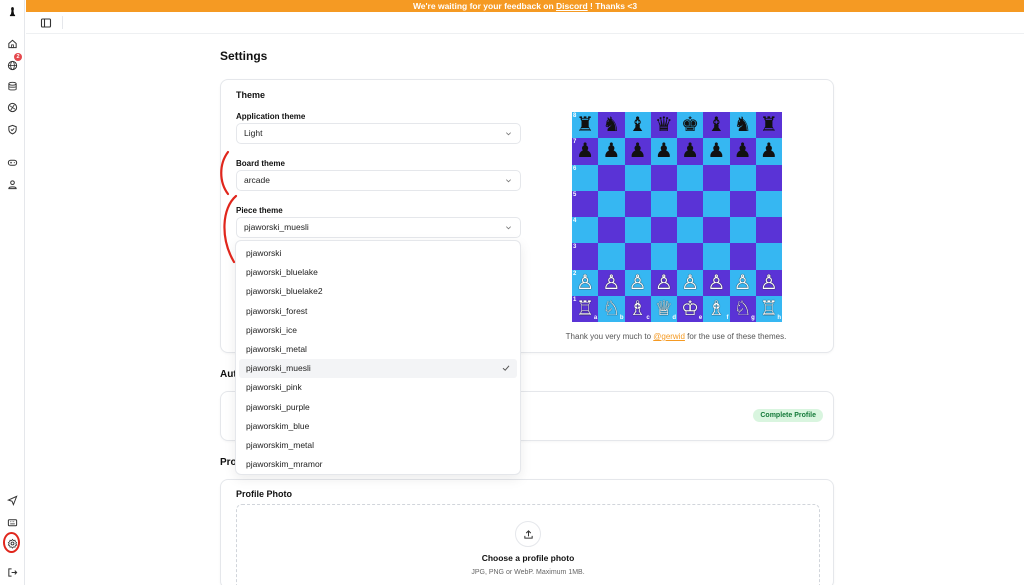 The width and height of the screenshot is (1024, 585). I want to click on logo-icon, so click(12, 11).